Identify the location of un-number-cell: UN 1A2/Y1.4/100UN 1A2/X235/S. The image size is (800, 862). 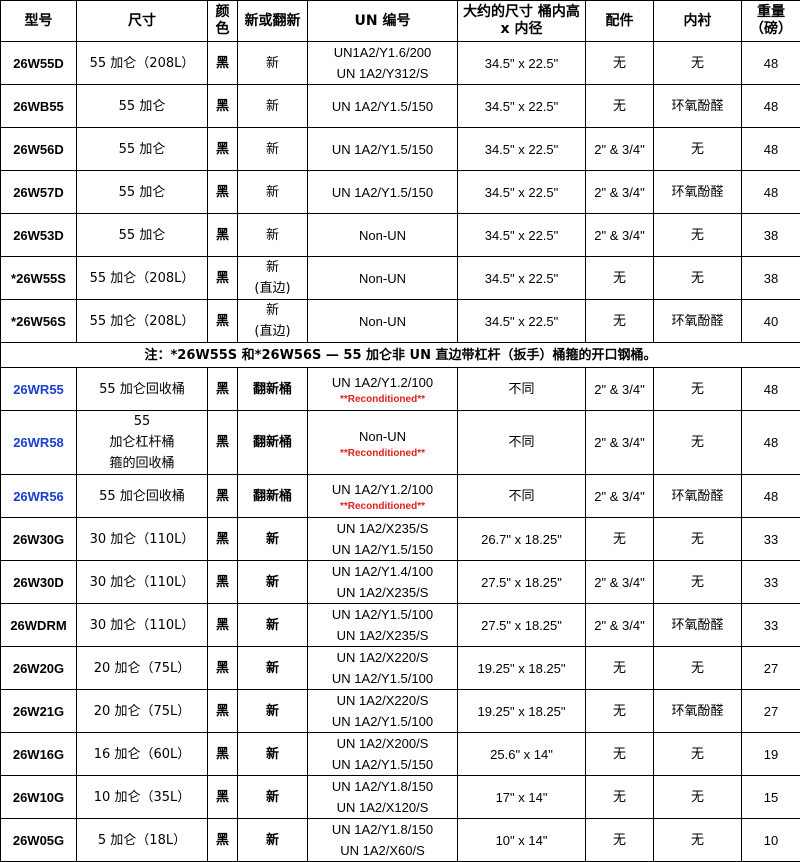
(383, 582).